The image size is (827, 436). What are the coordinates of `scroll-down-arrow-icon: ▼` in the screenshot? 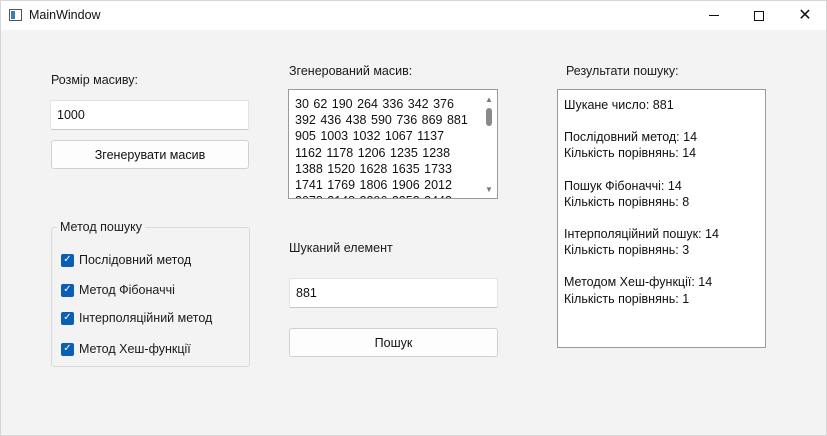 It's located at (489, 189).